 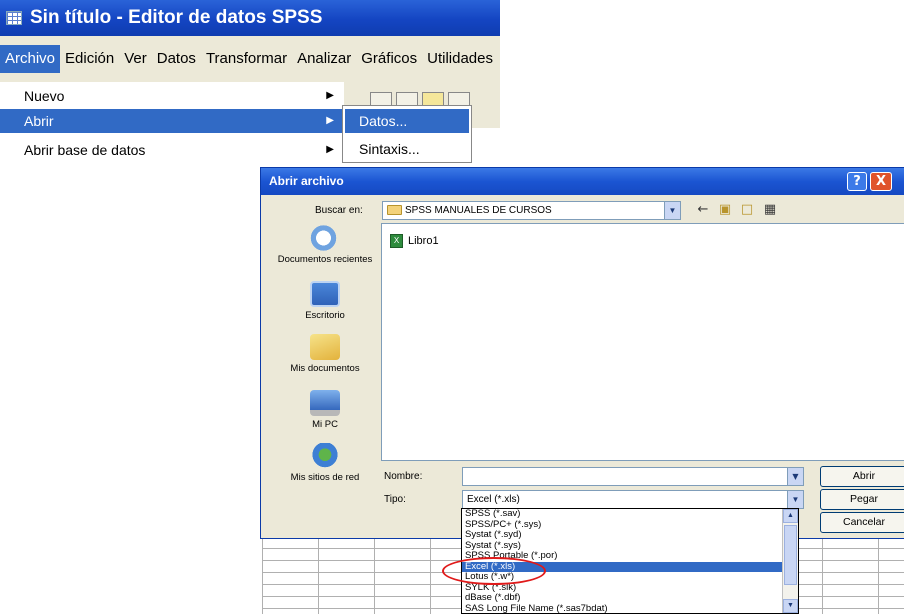 What do you see at coordinates (389, 59) in the screenshot?
I see `menu-graficos: Gráficos` at bounding box center [389, 59].